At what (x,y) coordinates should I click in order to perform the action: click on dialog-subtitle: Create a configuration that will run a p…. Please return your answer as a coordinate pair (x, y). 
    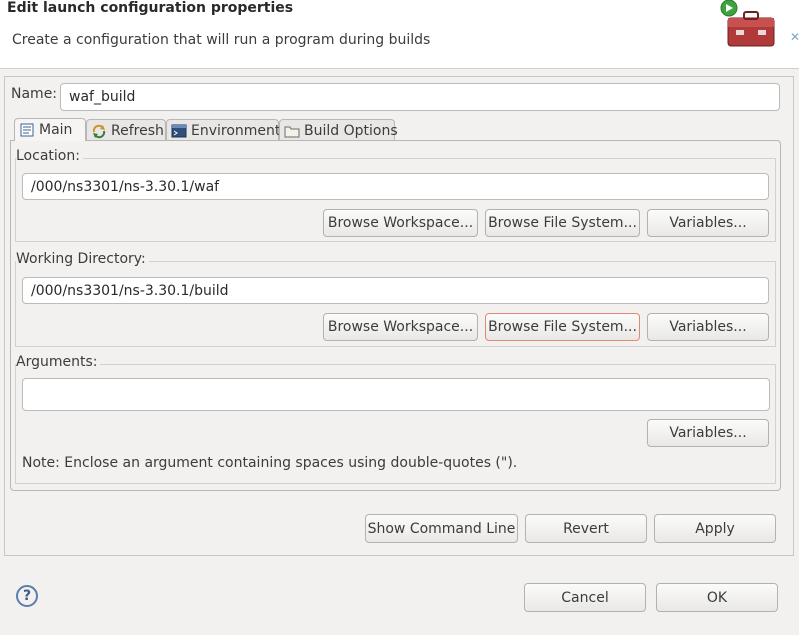
    Looking at the image, I should click on (221, 40).